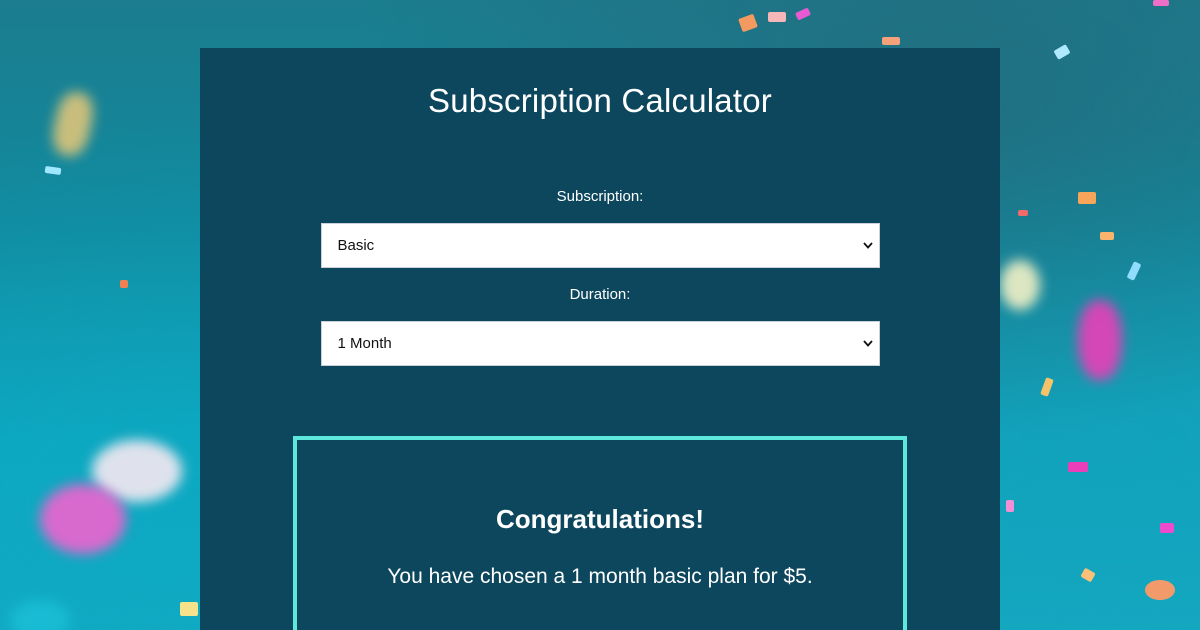 Image resolution: width=1200 pixels, height=630 pixels. I want to click on duration-select: 1 Month, so click(600, 343).